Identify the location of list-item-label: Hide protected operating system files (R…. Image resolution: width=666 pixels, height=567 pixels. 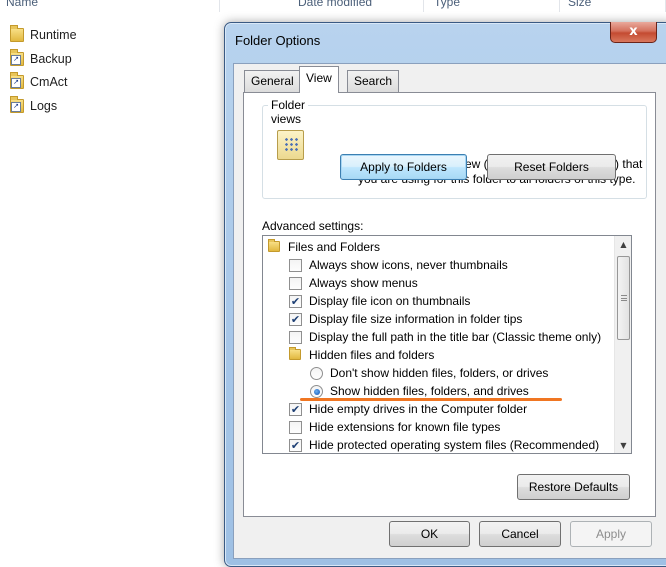
(454, 445).